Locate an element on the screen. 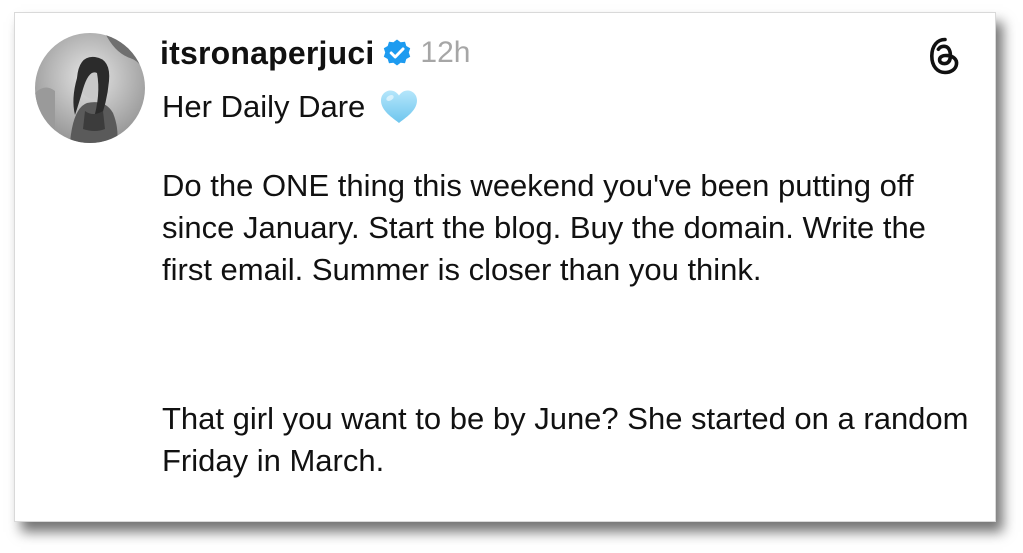 This screenshot has height=553, width=1023. threads-logo-icon is located at coordinates (945, 56).